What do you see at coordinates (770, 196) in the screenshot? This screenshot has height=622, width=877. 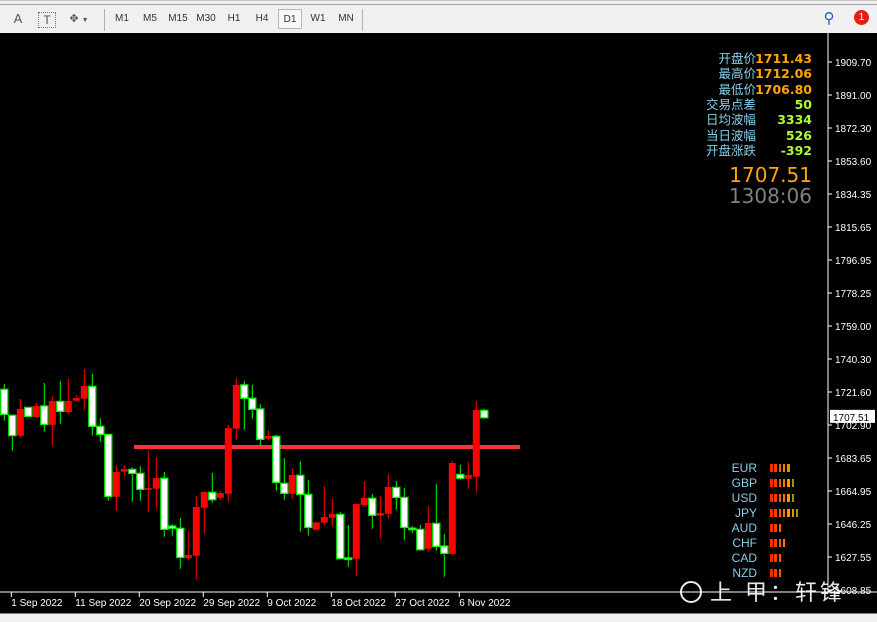 I see `bar-countdown-timer: 1308:06` at bounding box center [770, 196].